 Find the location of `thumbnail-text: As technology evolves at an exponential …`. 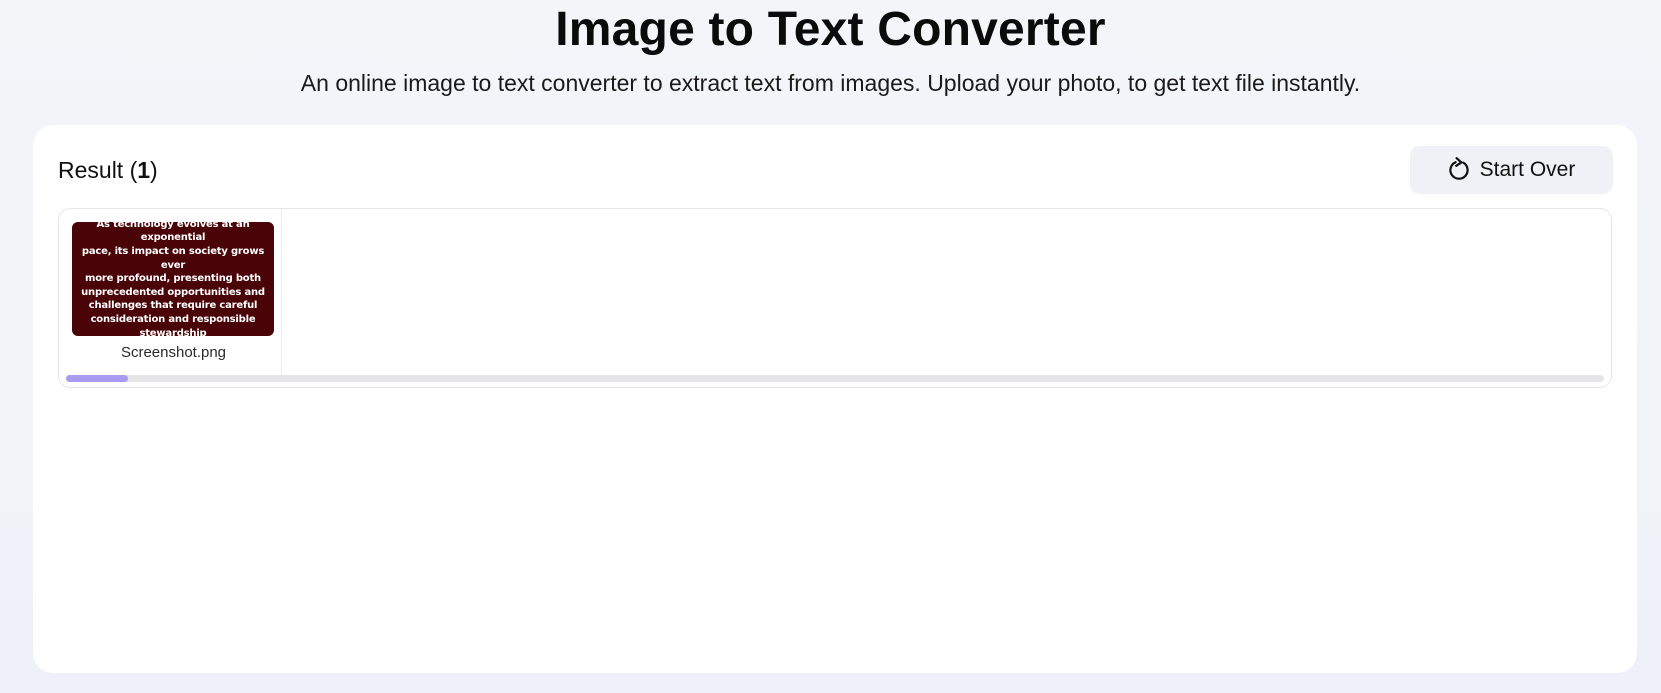

thumbnail-text: As technology evolves at an exponential … is located at coordinates (173, 279).